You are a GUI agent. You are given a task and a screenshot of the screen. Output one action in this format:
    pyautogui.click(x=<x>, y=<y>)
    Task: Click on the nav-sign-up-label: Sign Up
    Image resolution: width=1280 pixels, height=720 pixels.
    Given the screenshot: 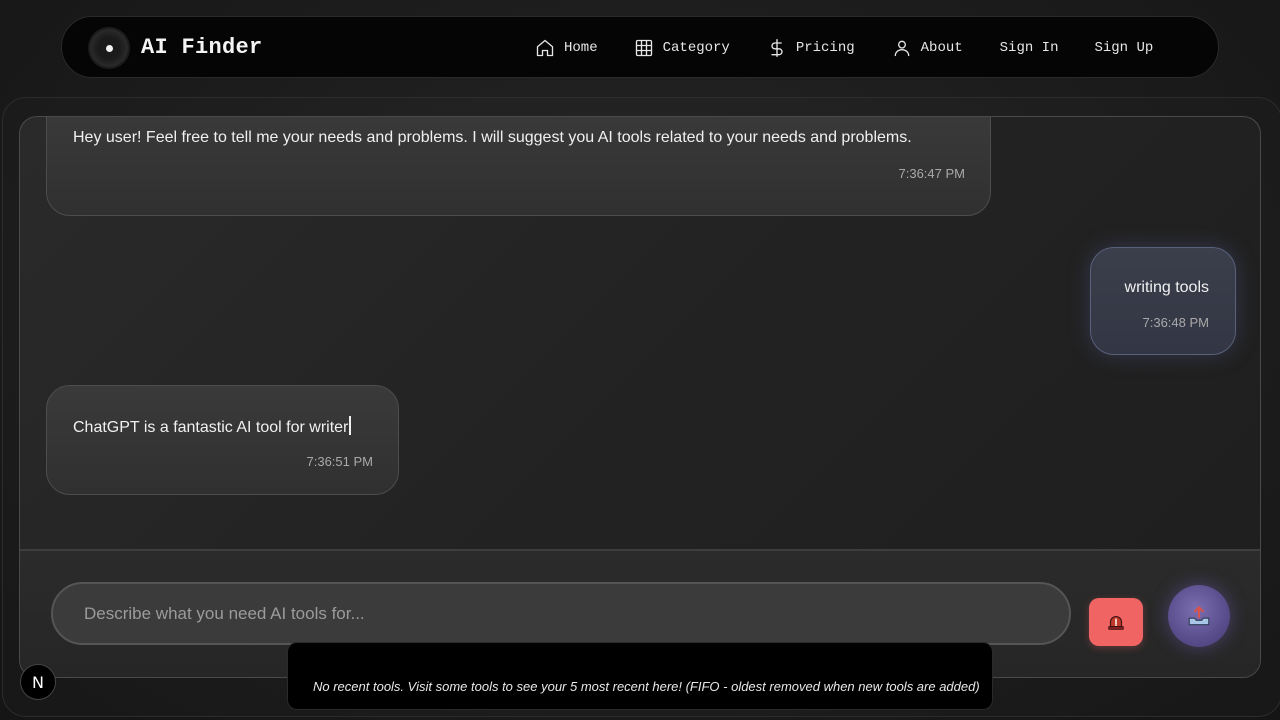 What is the action you would take?
    pyautogui.click(x=1124, y=48)
    